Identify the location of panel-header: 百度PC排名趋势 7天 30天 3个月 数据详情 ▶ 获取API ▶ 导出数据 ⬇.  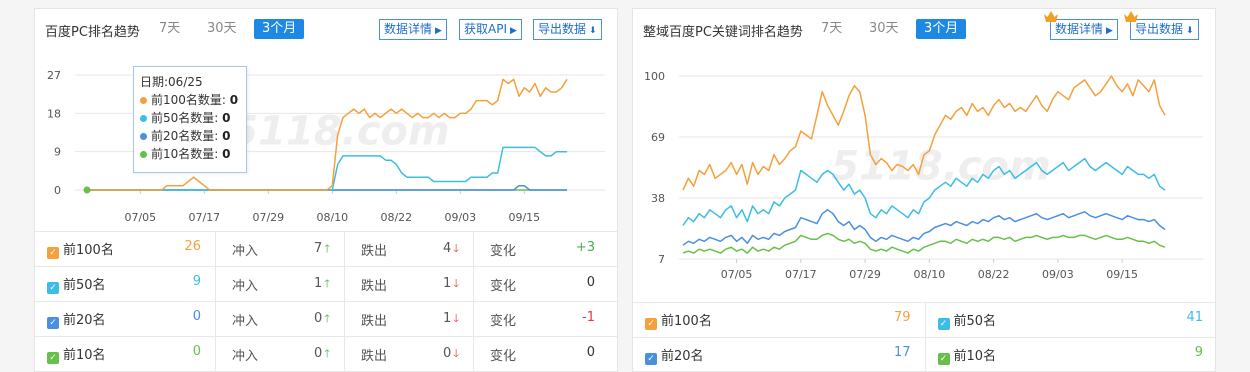
(326, 29).